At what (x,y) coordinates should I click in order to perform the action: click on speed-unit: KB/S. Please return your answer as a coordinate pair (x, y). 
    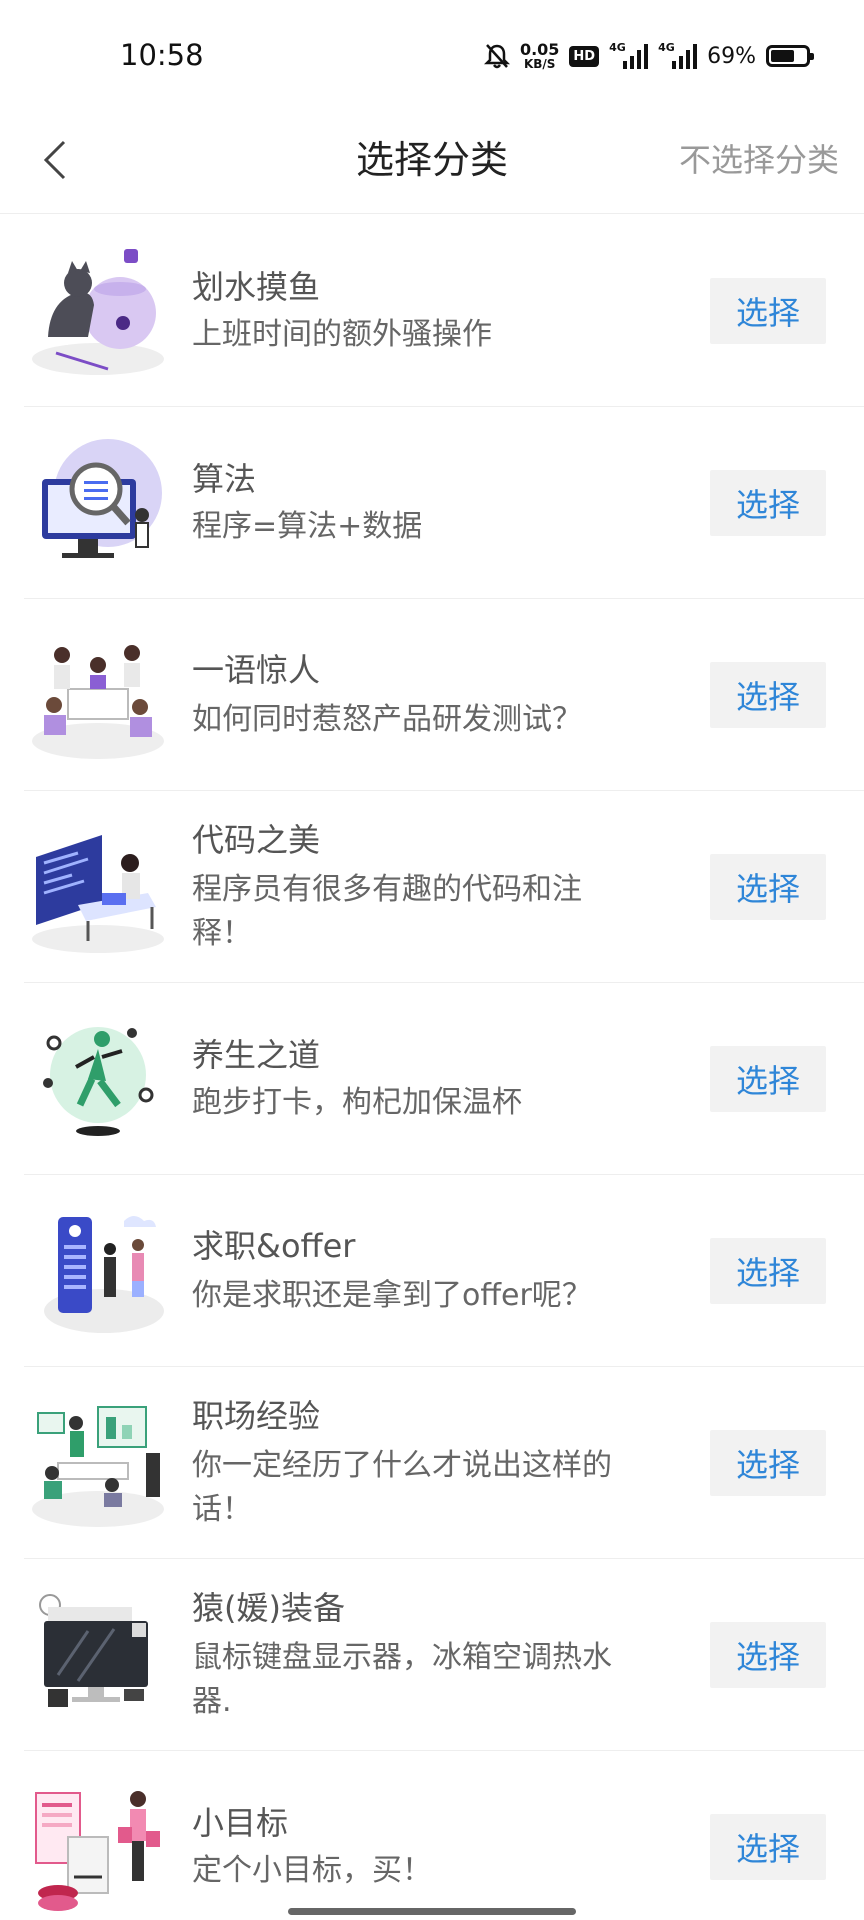
    Looking at the image, I should click on (539, 64).